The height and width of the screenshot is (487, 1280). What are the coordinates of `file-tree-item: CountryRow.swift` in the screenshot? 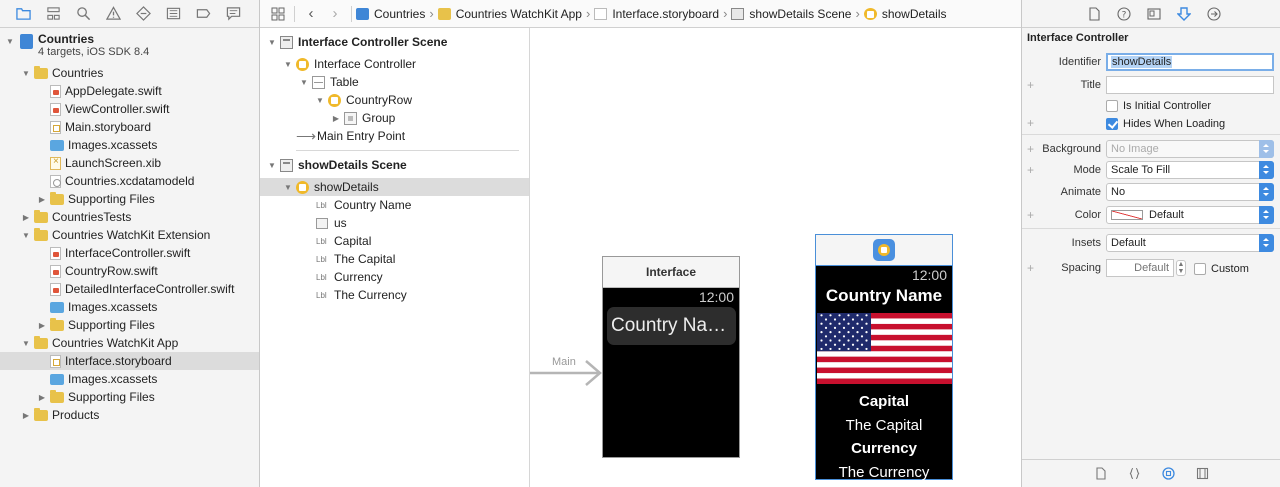 It's located at (129, 271).